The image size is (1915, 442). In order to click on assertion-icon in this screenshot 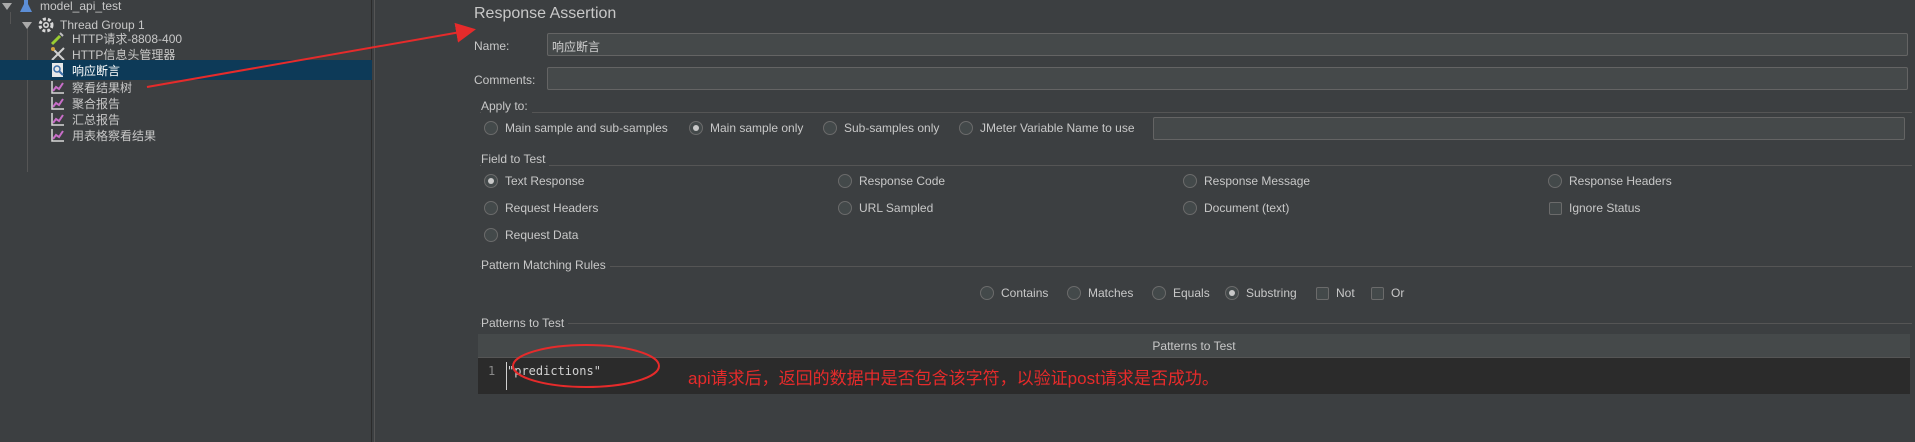, I will do `click(58, 70)`.